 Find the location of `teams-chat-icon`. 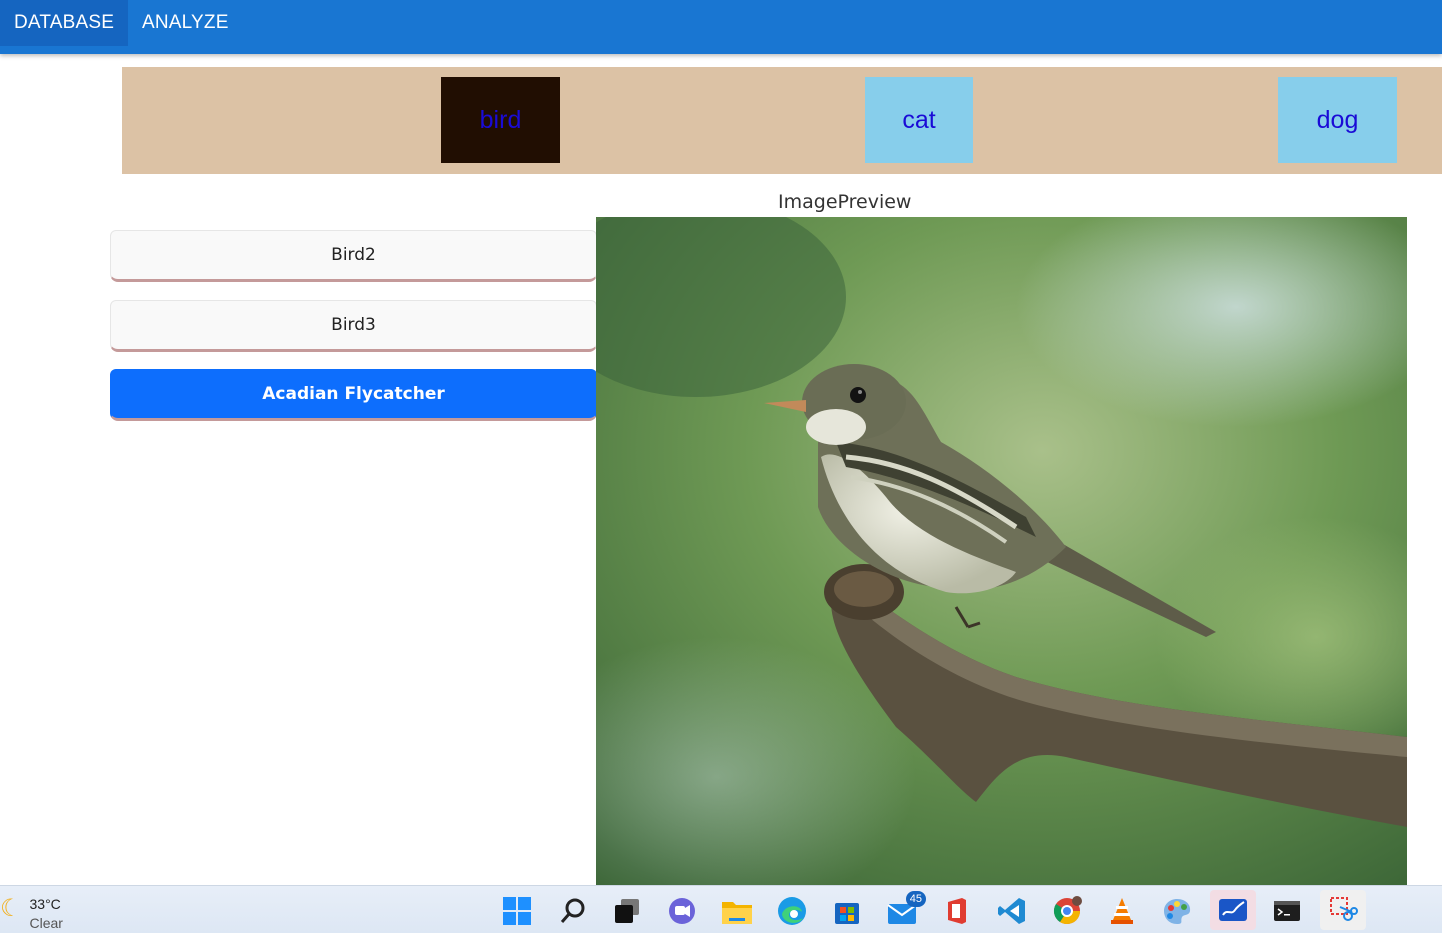

teams-chat-icon is located at coordinates (682, 911).